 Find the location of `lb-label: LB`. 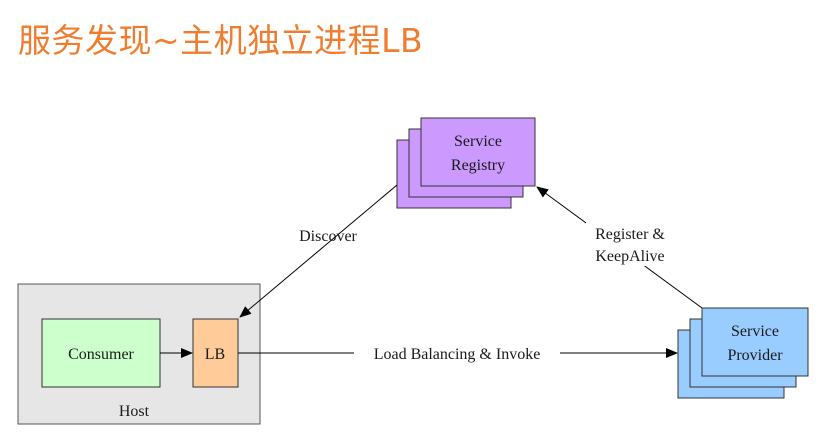

lb-label: LB is located at coordinates (215, 354).